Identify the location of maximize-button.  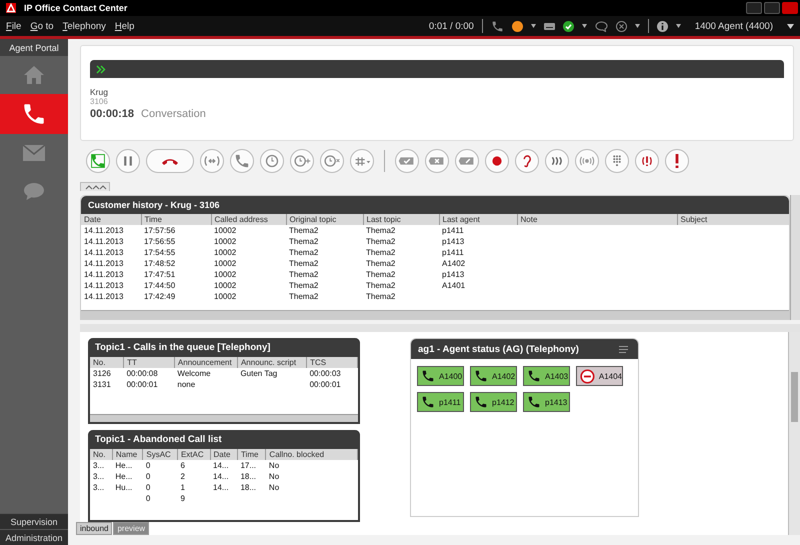
(772, 8).